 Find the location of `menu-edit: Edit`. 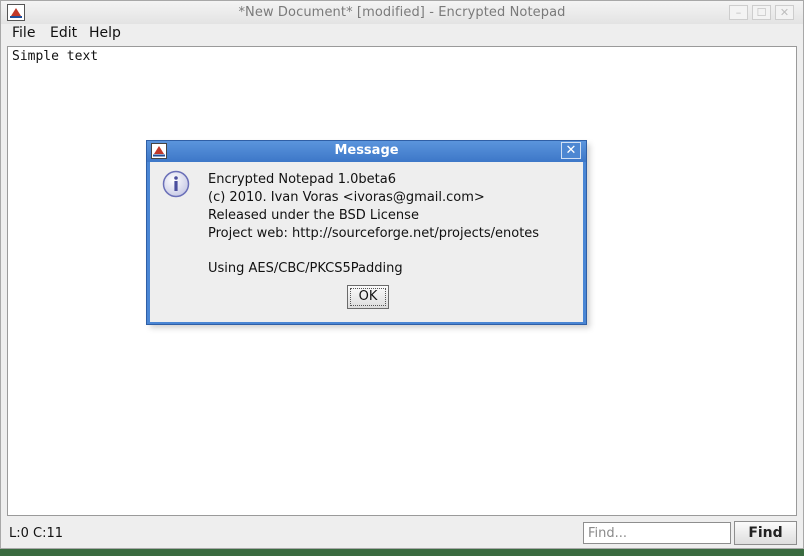

menu-edit: Edit is located at coordinates (63, 33).